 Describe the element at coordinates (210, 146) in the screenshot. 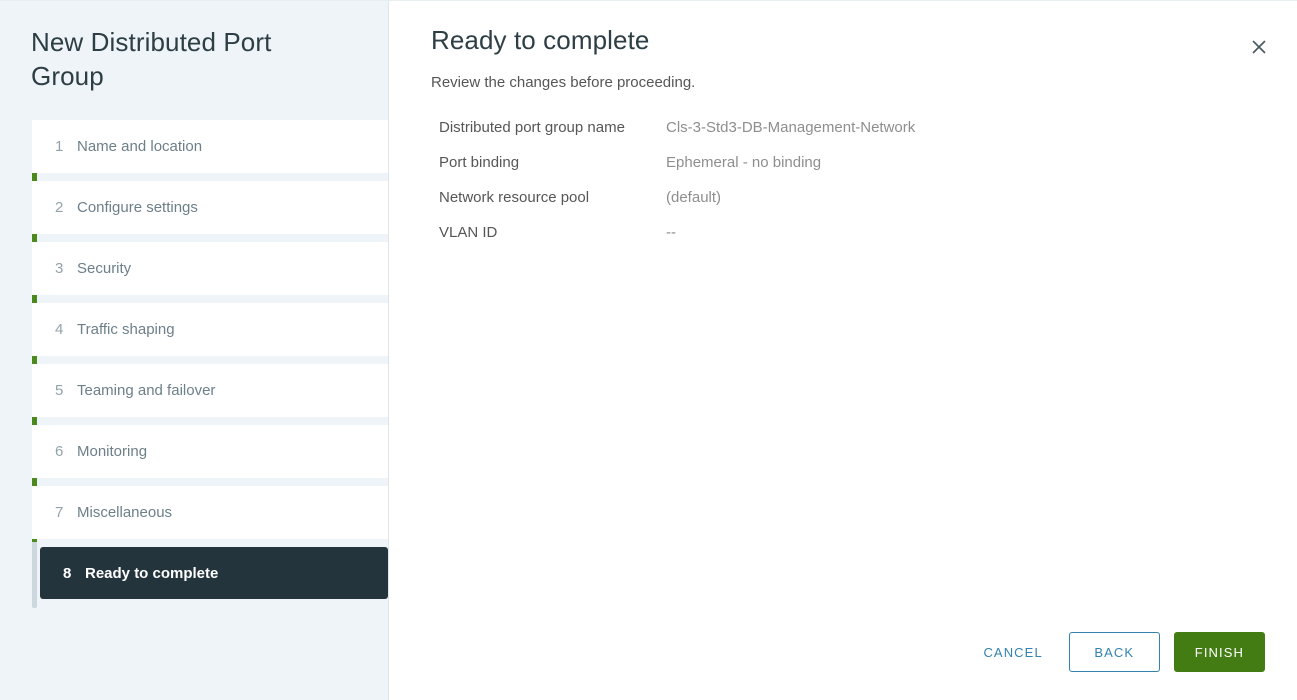

I see `sidebar-step-name-and-location: 1 Name and location` at that location.